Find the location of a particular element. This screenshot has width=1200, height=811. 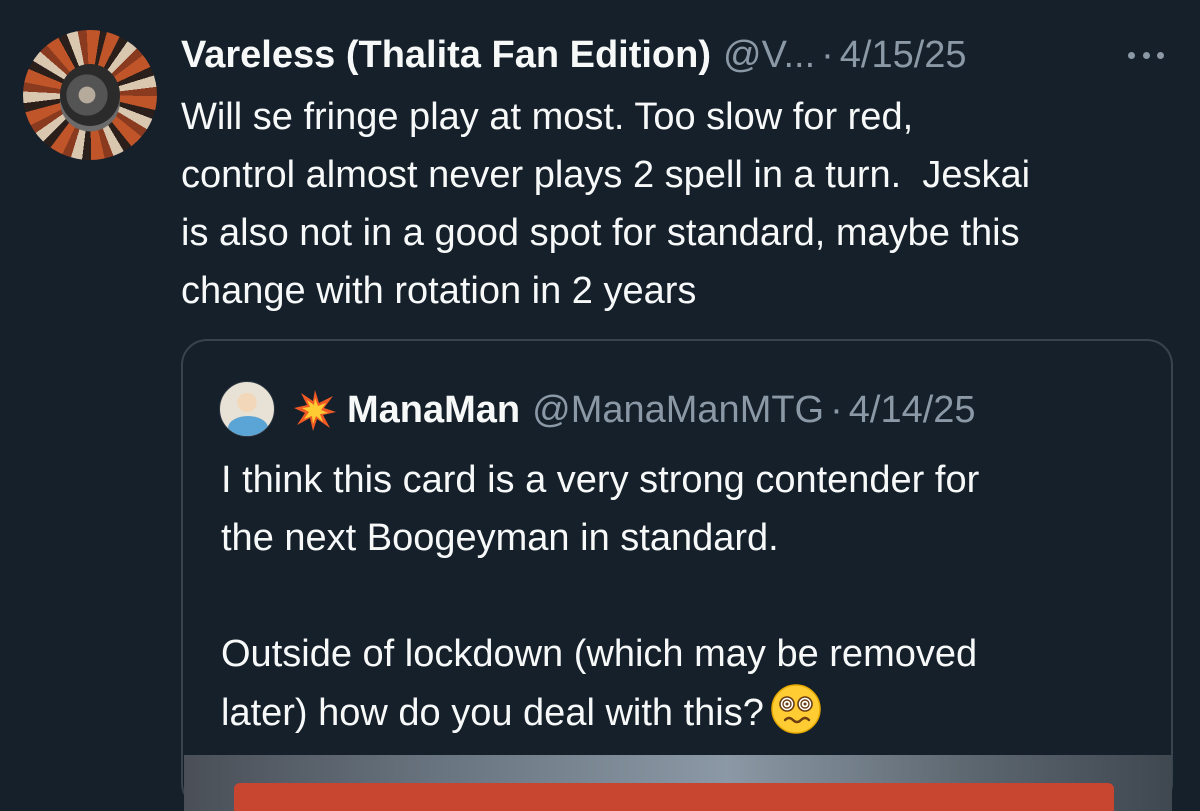

quoted-author-handle: @ManaManMTG is located at coordinates (678, 410).